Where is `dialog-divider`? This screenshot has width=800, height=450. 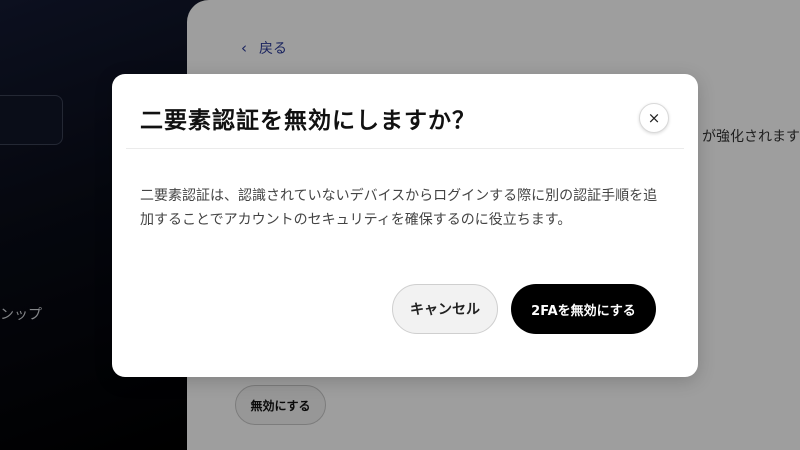
dialog-divider is located at coordinates (405, 148).